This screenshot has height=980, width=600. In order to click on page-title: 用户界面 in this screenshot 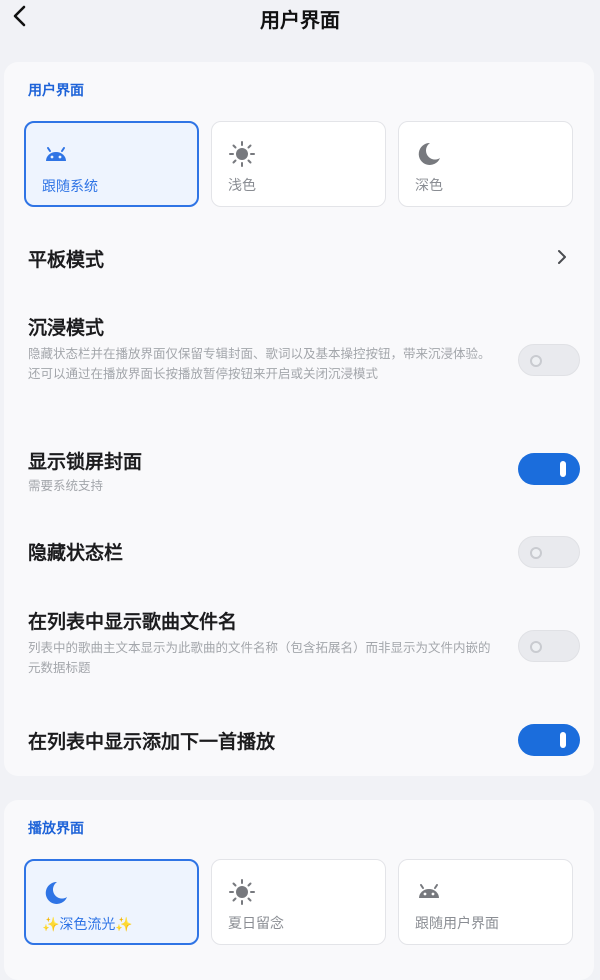, I will do `click(300, 20)`.